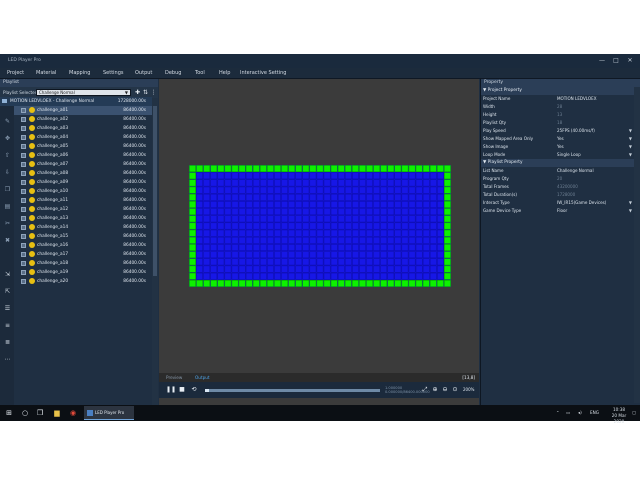  I want to click on add-playlist-icon: ✚, so click(137, 92).